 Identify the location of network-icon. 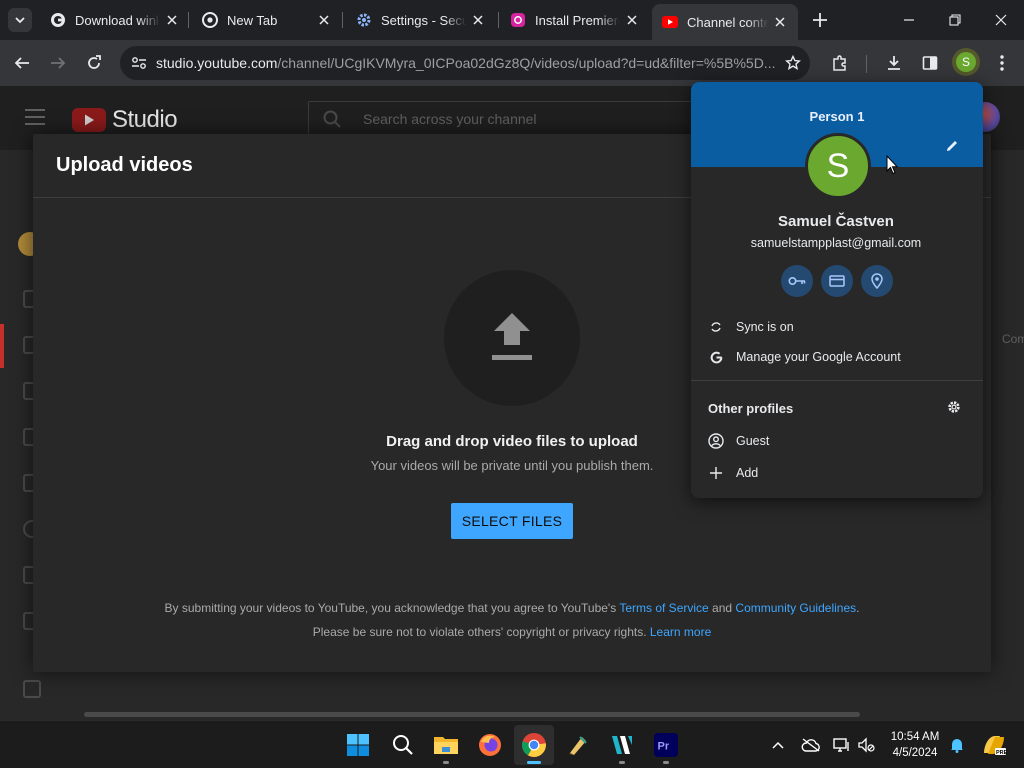
(841, 745).